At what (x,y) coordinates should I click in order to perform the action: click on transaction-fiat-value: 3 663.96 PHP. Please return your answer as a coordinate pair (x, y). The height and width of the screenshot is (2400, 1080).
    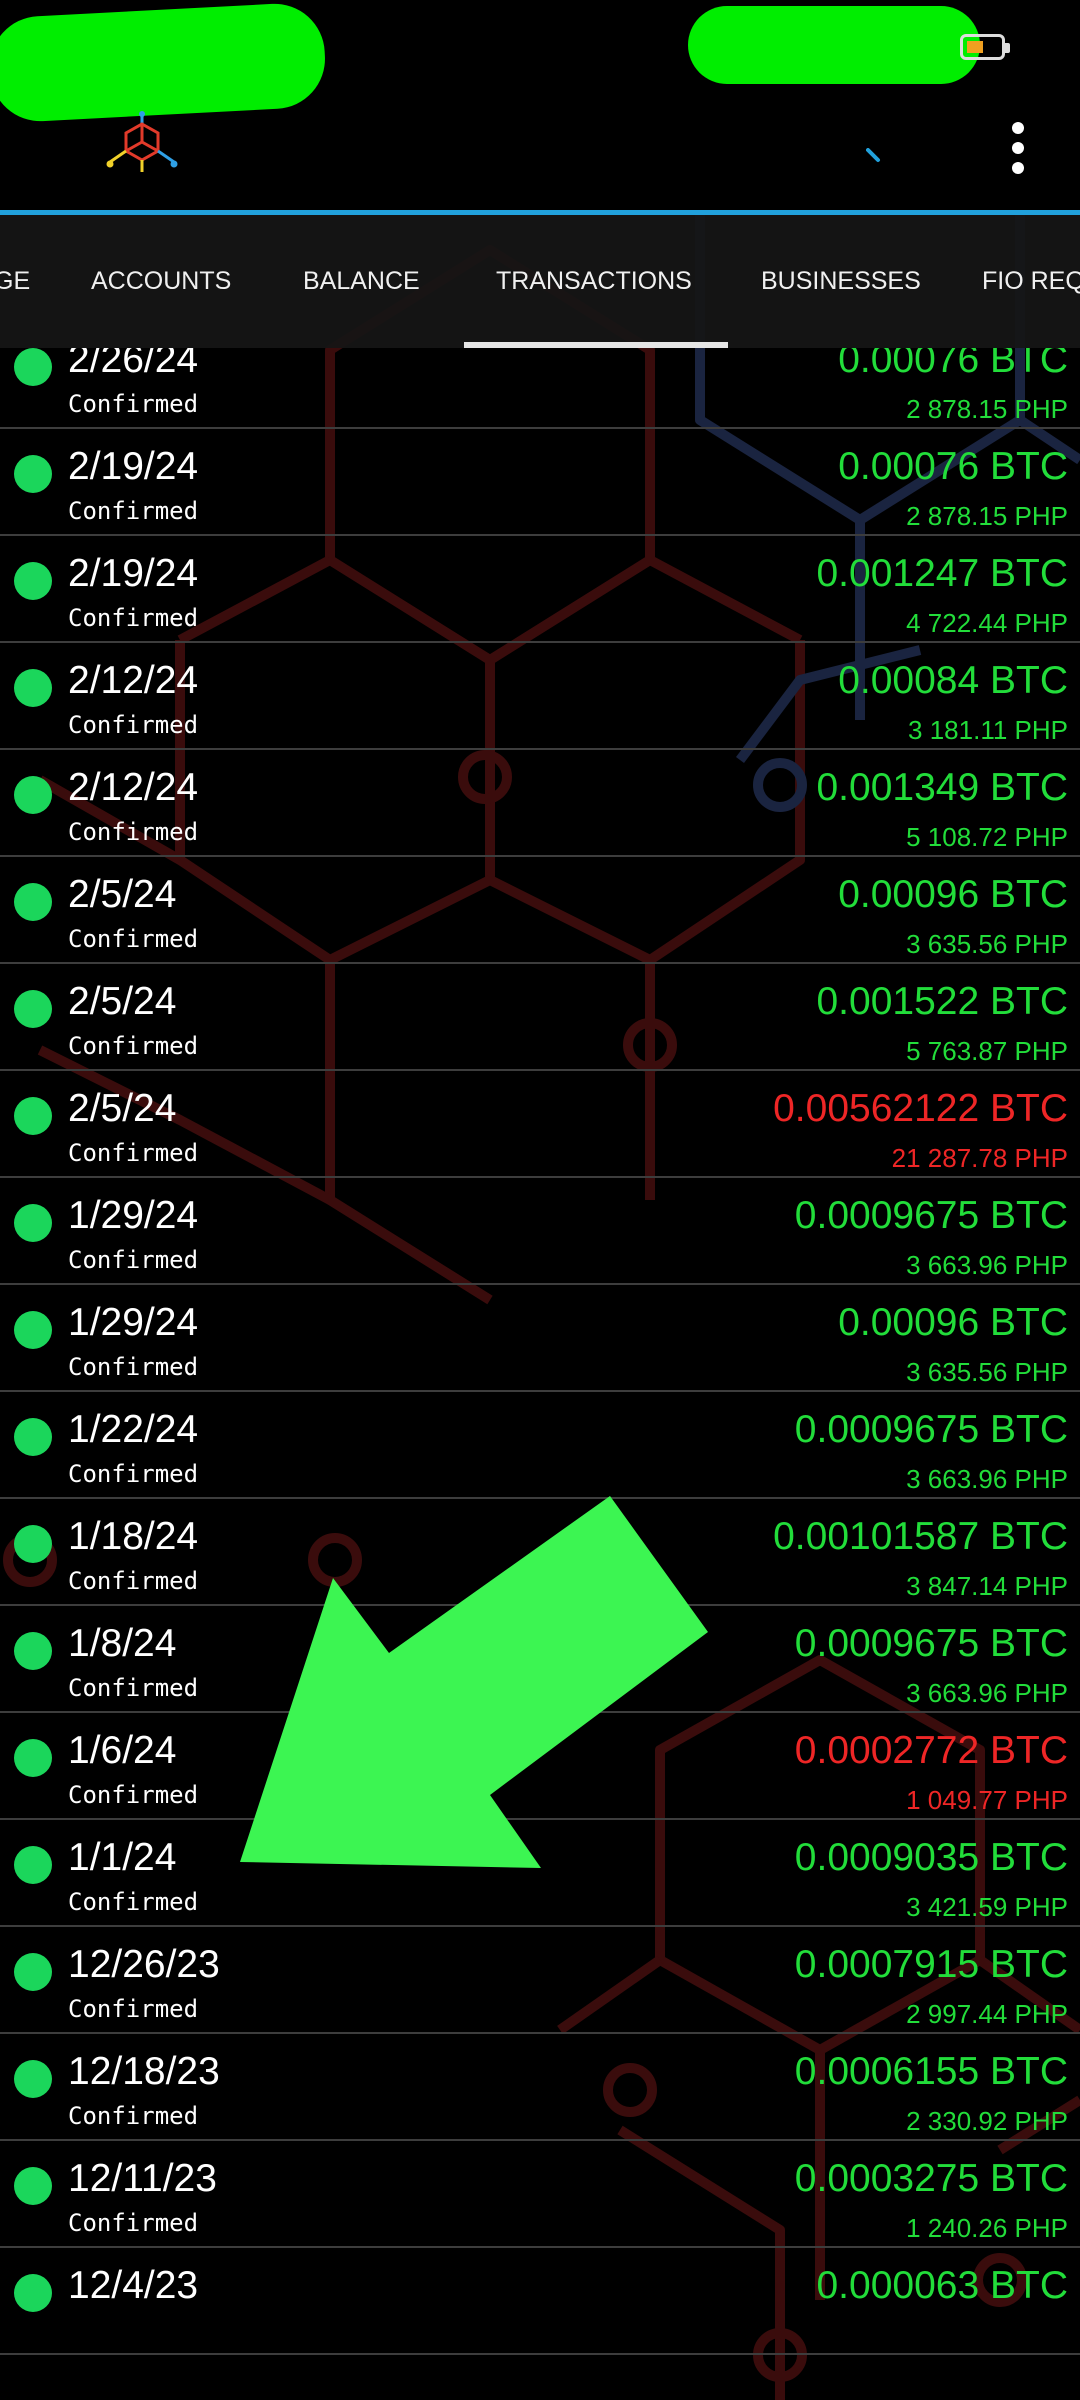
    Looking at the image, I should click on (987, 1265).